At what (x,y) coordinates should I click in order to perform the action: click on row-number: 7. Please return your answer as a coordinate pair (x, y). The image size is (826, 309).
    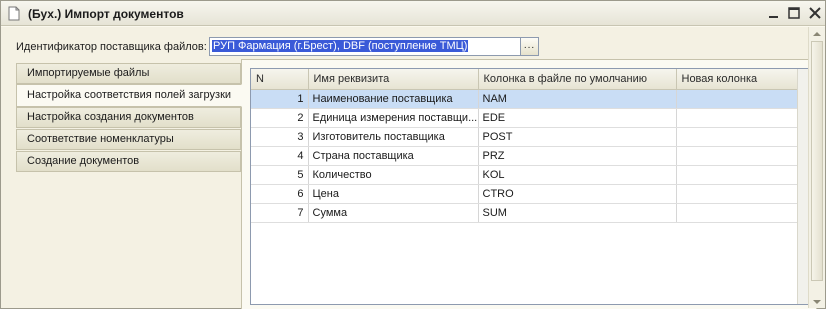
    Looking at the image, I should click on (280, 213).